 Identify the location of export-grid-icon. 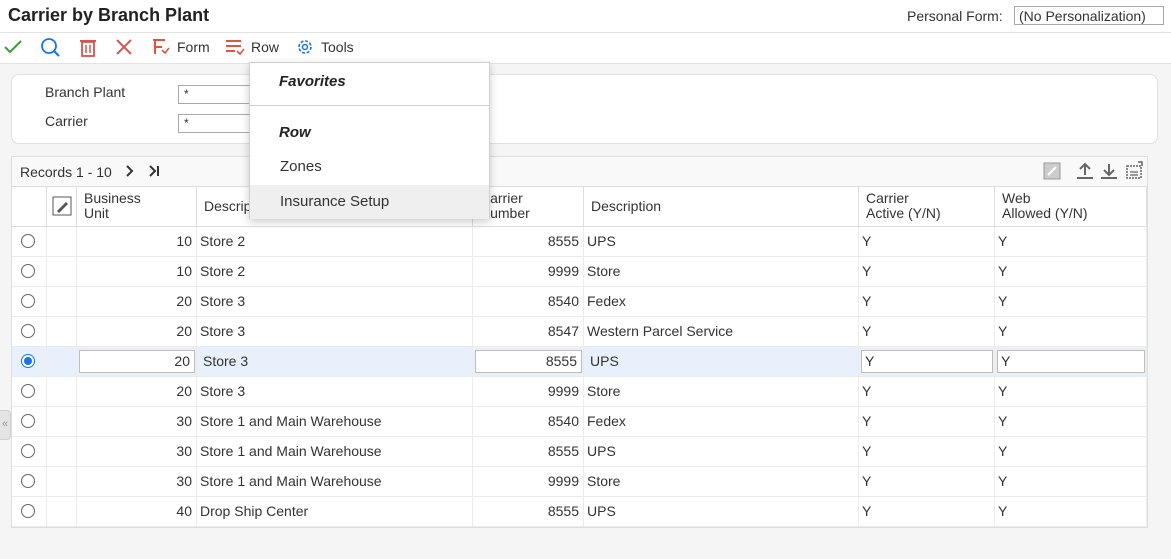
(1134, 171).